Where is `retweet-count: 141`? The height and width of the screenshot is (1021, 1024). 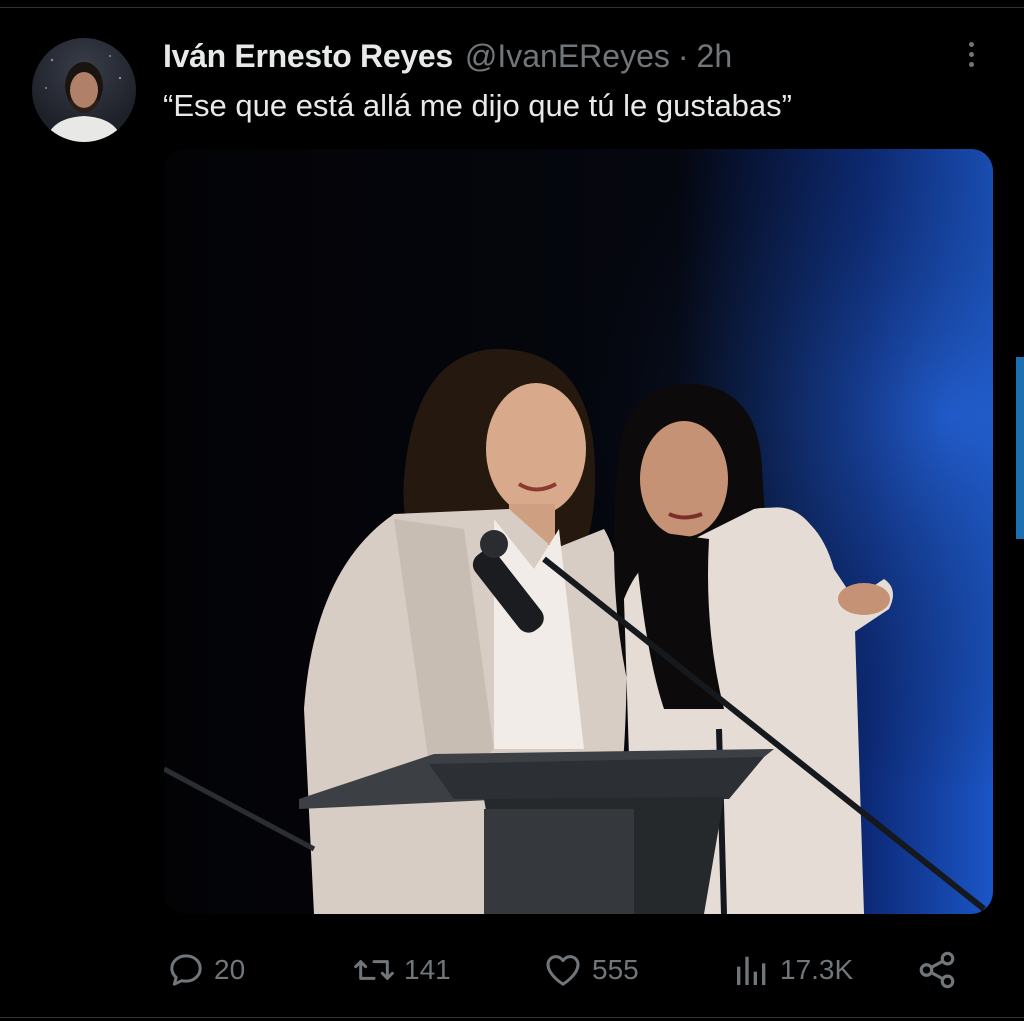
retweet-count: 141 is located at coordinates (427, 969).